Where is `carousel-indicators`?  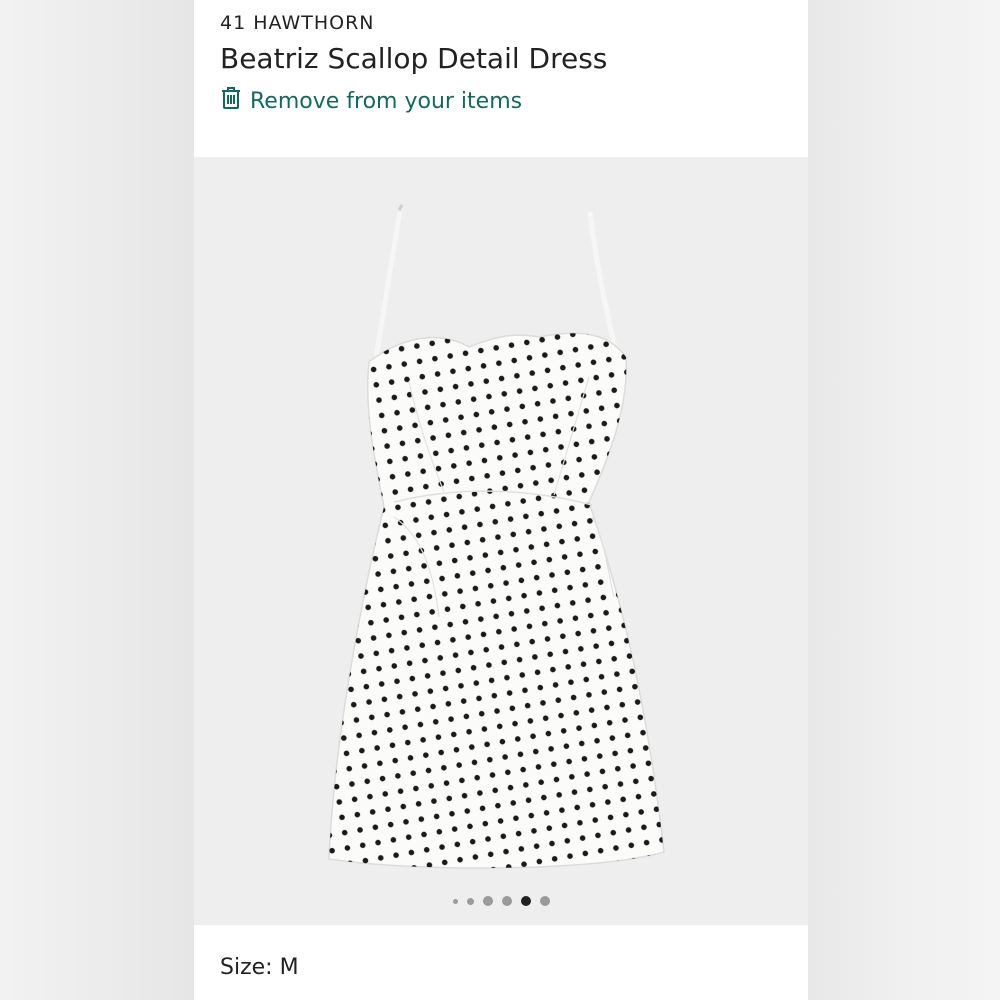
carousel-indicators is located at coordinates (501, 901).